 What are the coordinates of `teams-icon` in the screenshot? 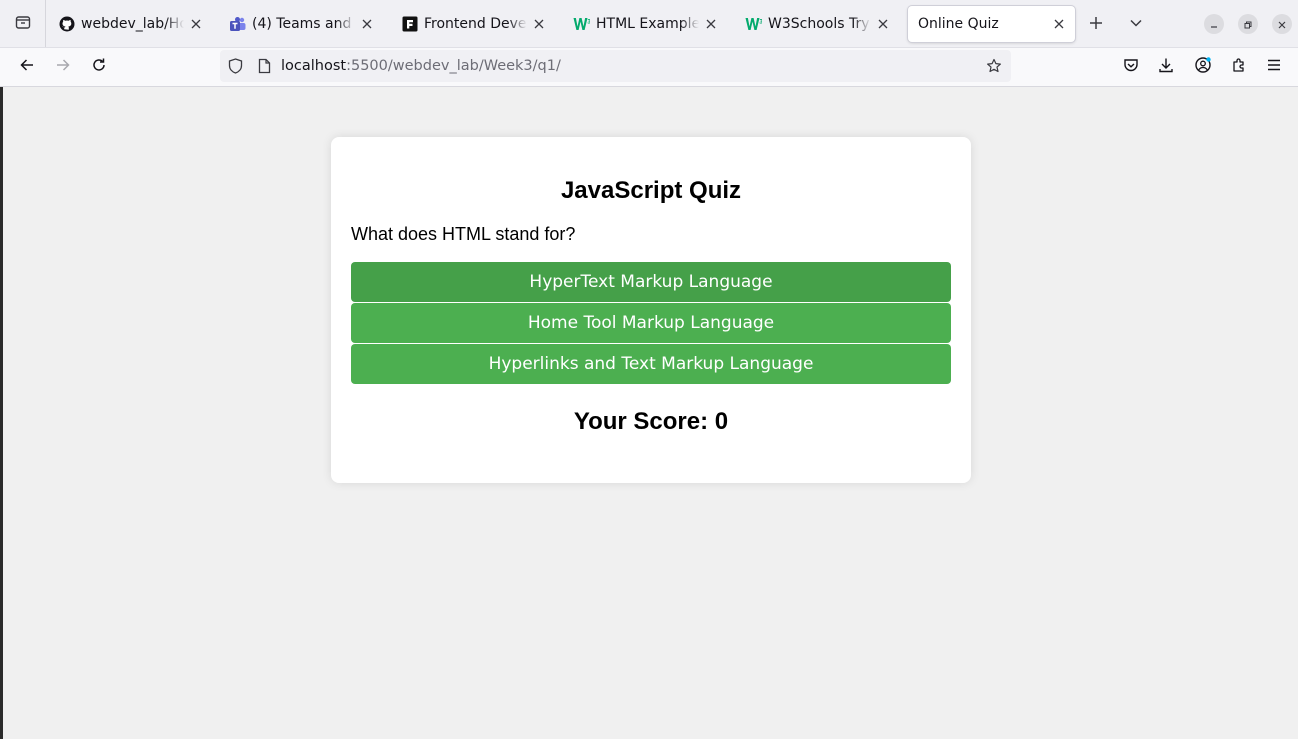 It's located at (237, 24).